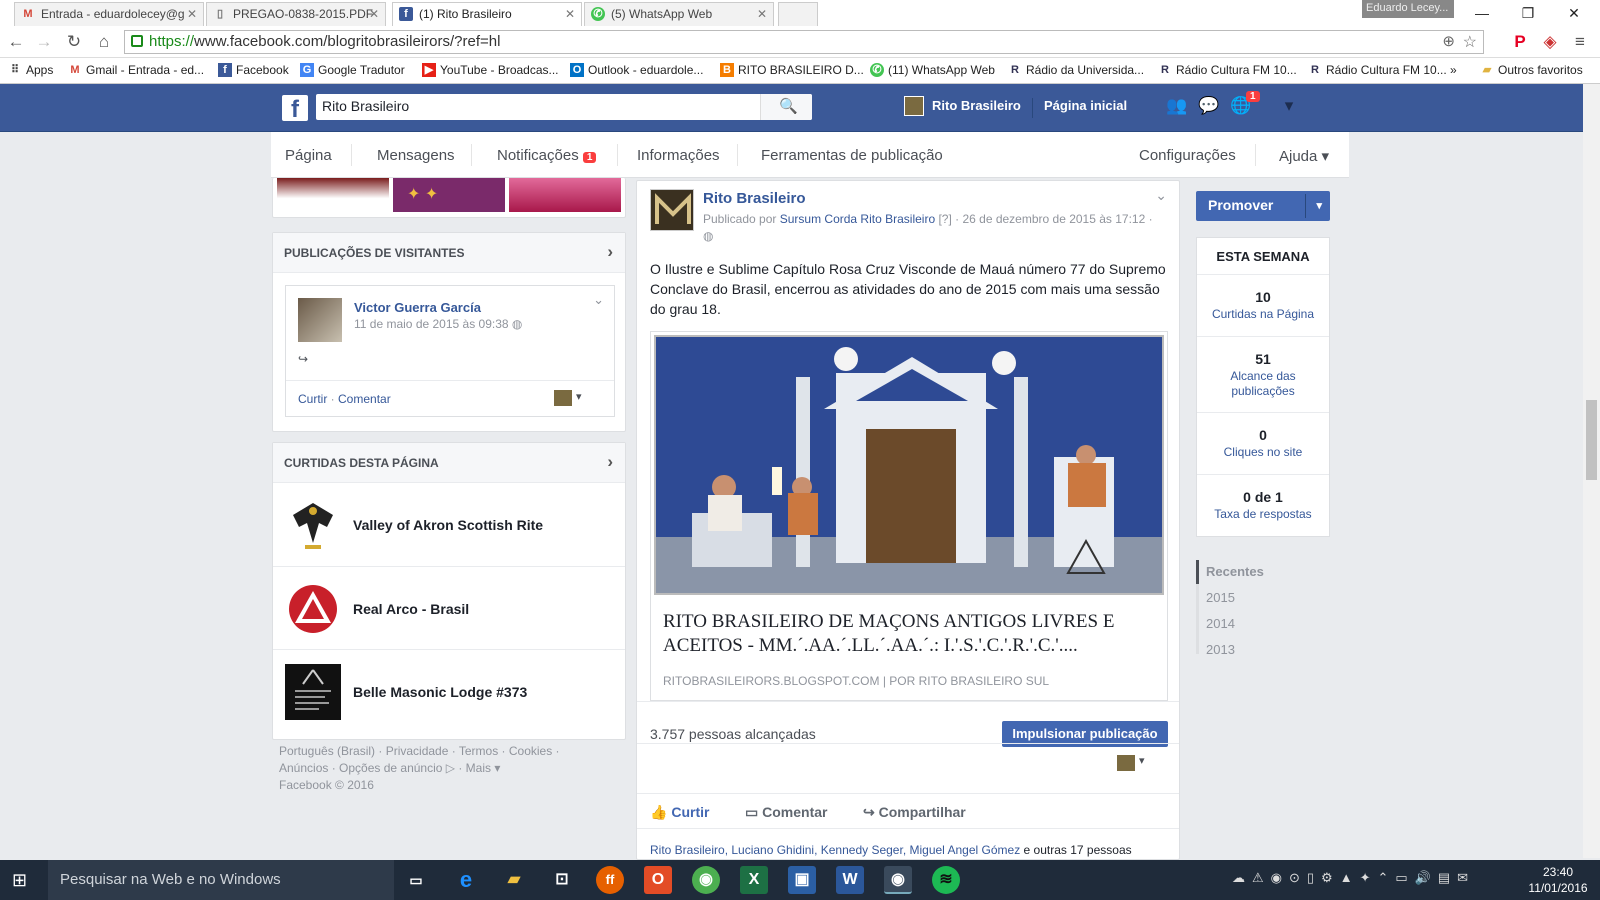  What do you see at coordinates (1448, 41) in the screenshot?
I see `zoom-icon: ⊕` at bounding box center [1448, 41].